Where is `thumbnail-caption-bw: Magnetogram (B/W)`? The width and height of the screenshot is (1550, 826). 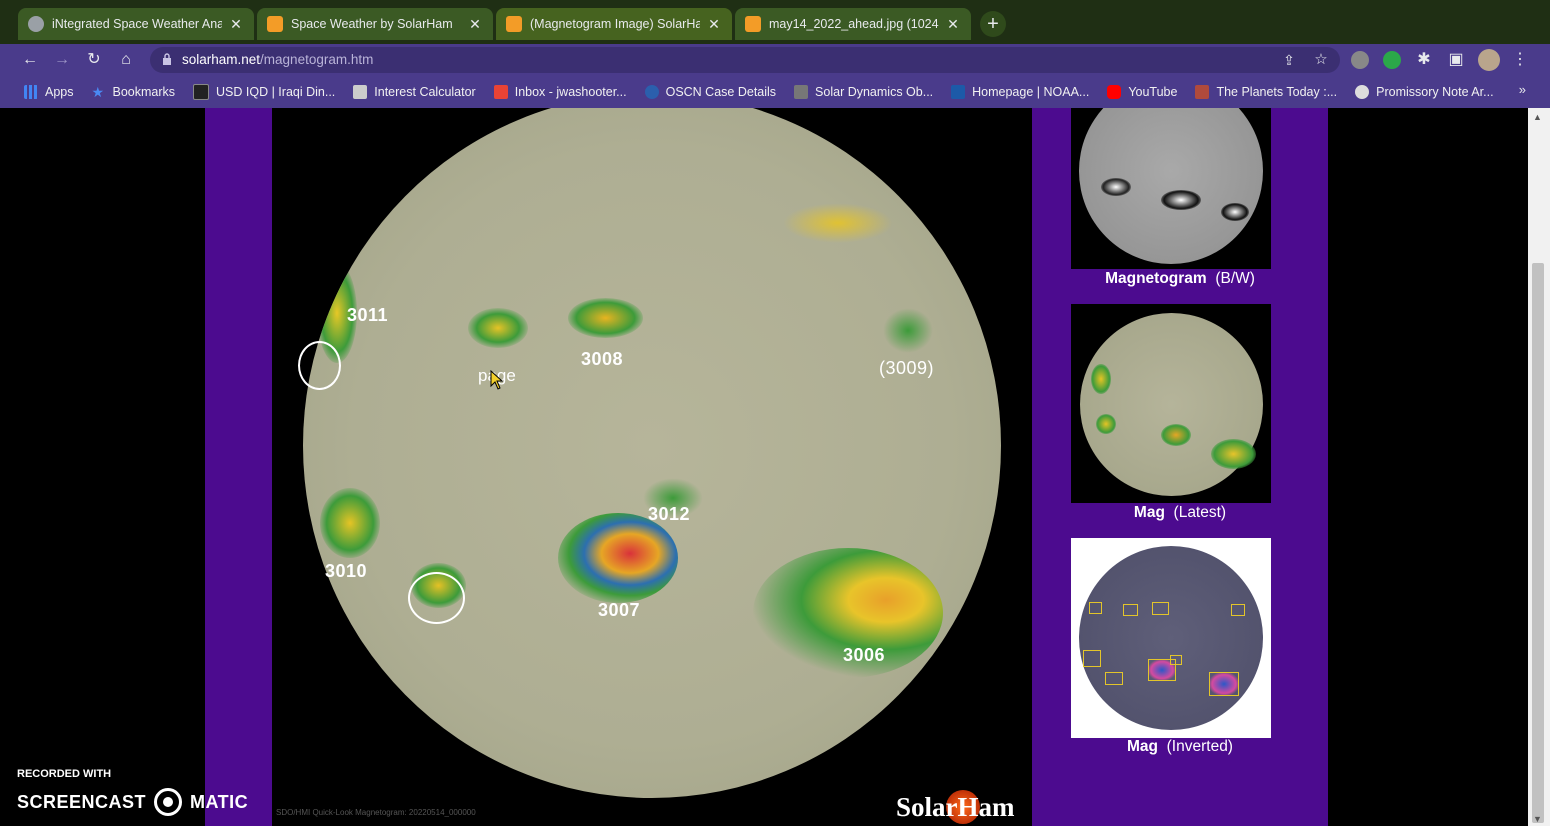 thumbnail-caption-bw: Magnetogram (B/W) is located at coordinates (1180, 279).